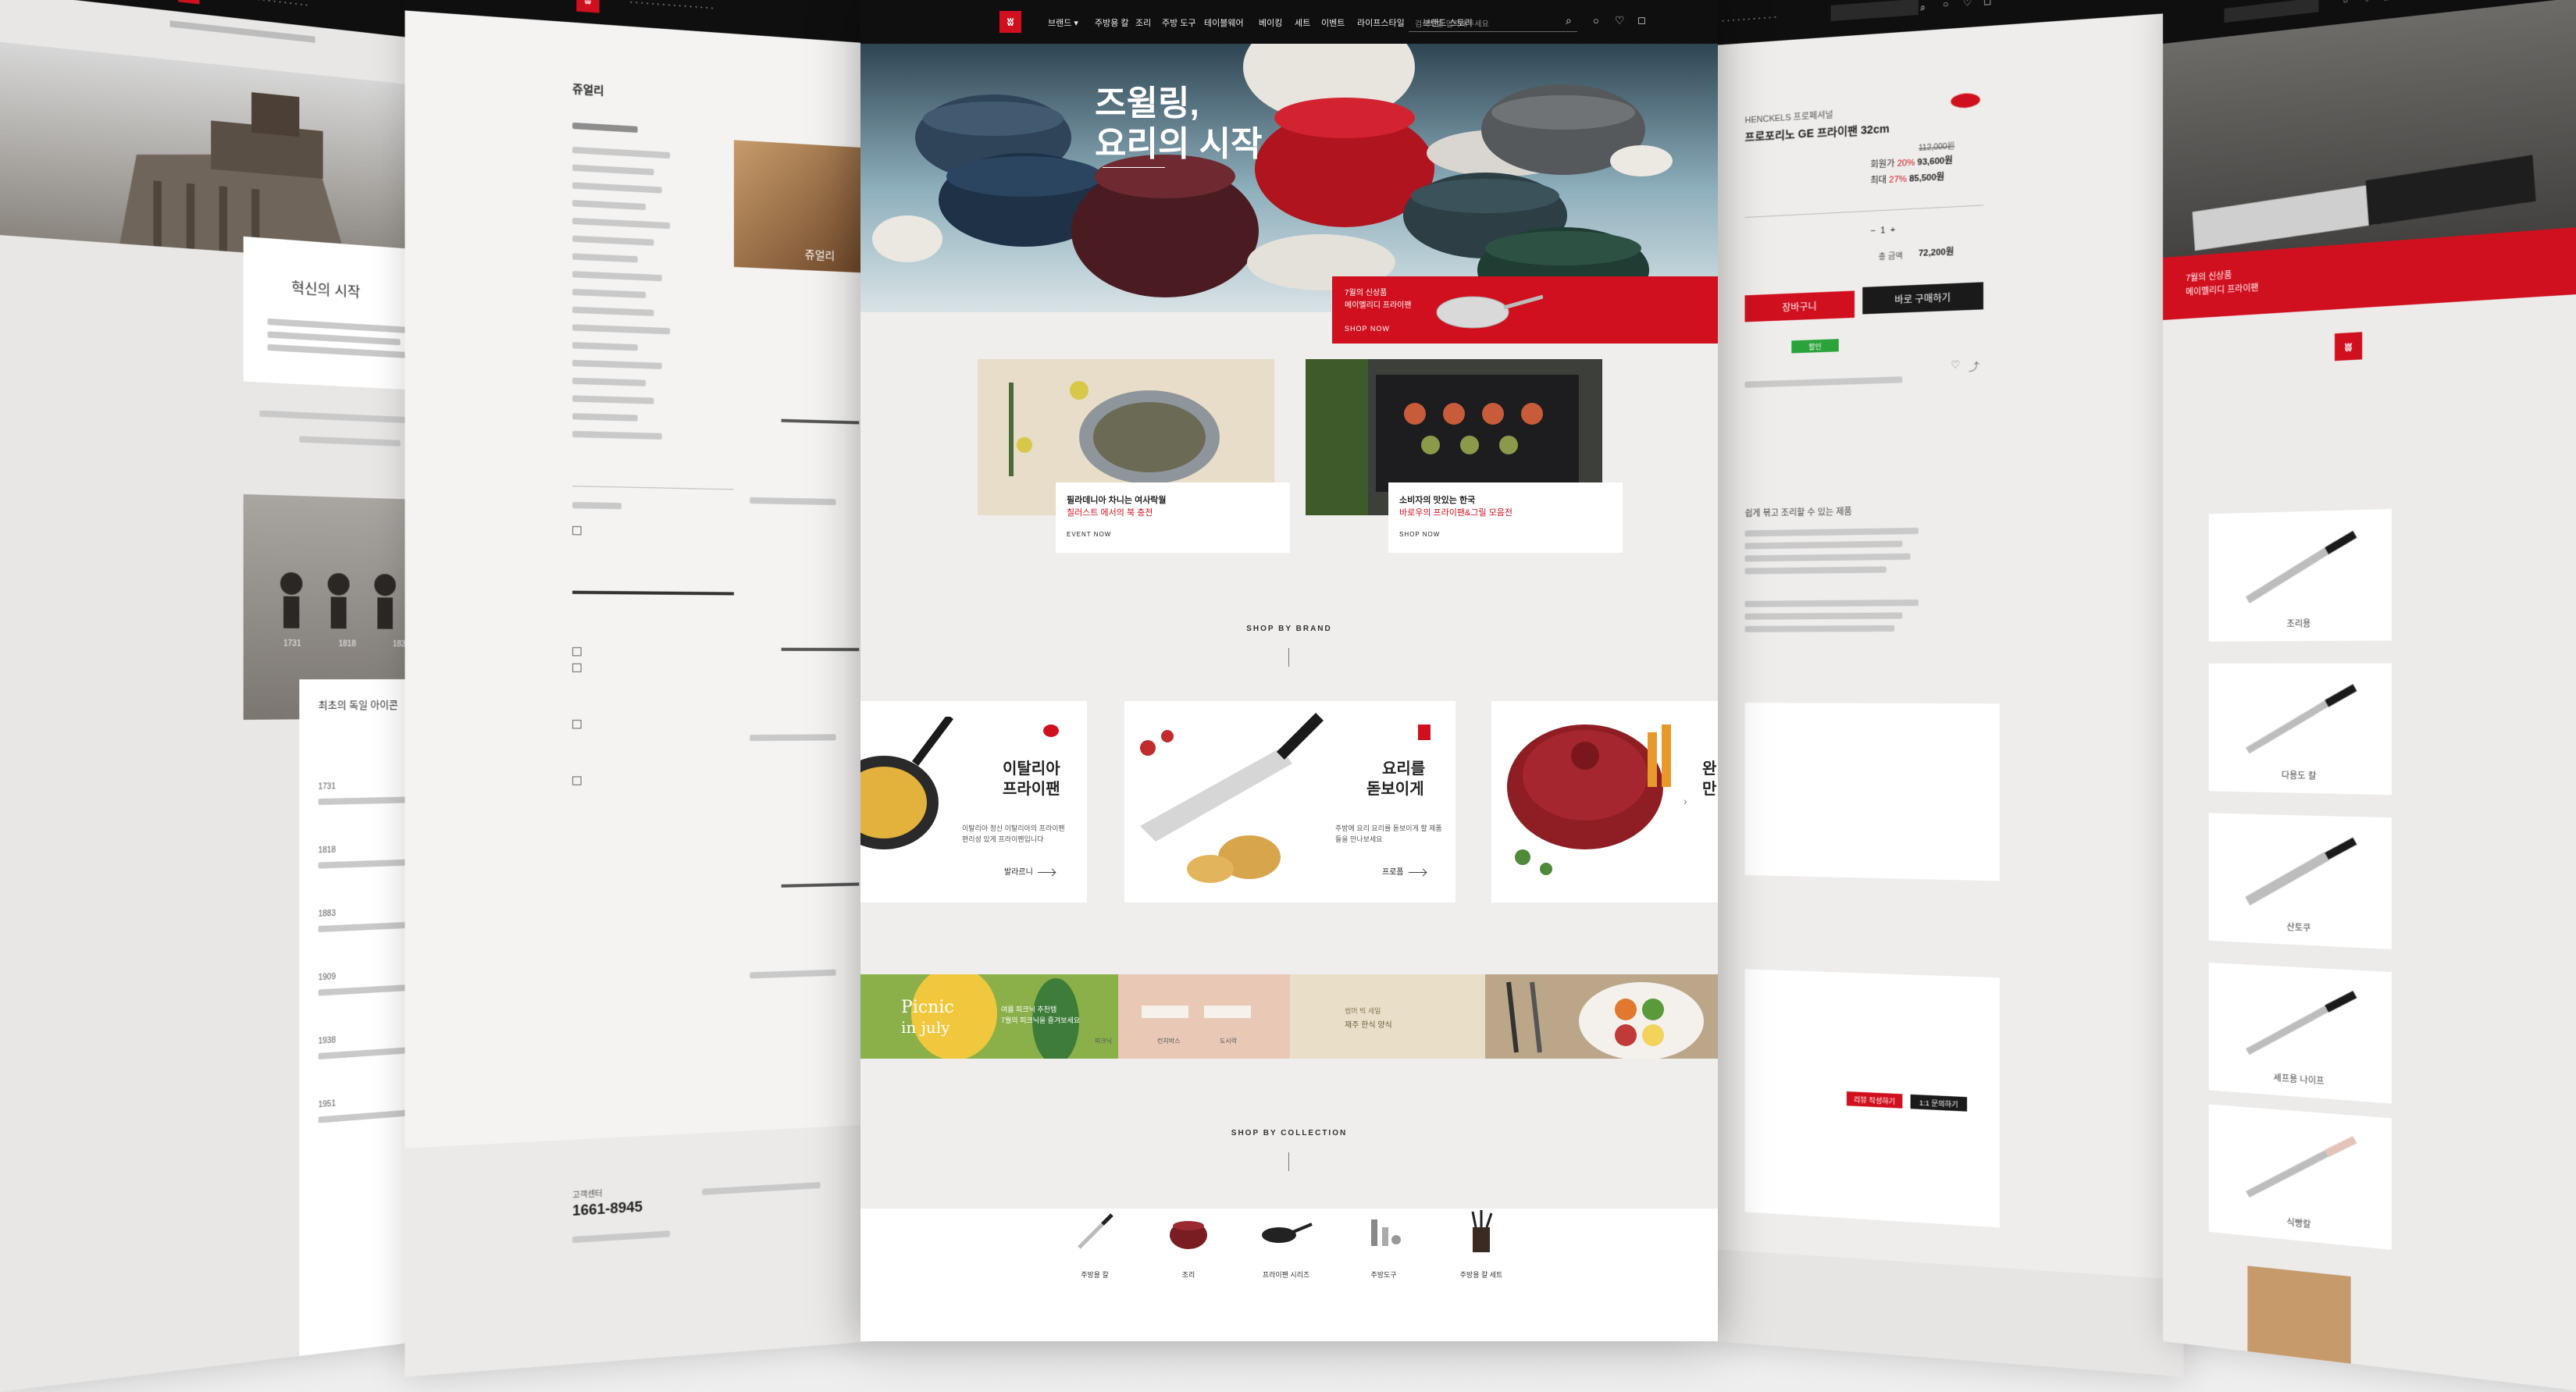  What do you see at coordinates (1224, 23) in the screenshot?
I see `nav-item: 테이블웨어` at bounding box center [1224, 23].